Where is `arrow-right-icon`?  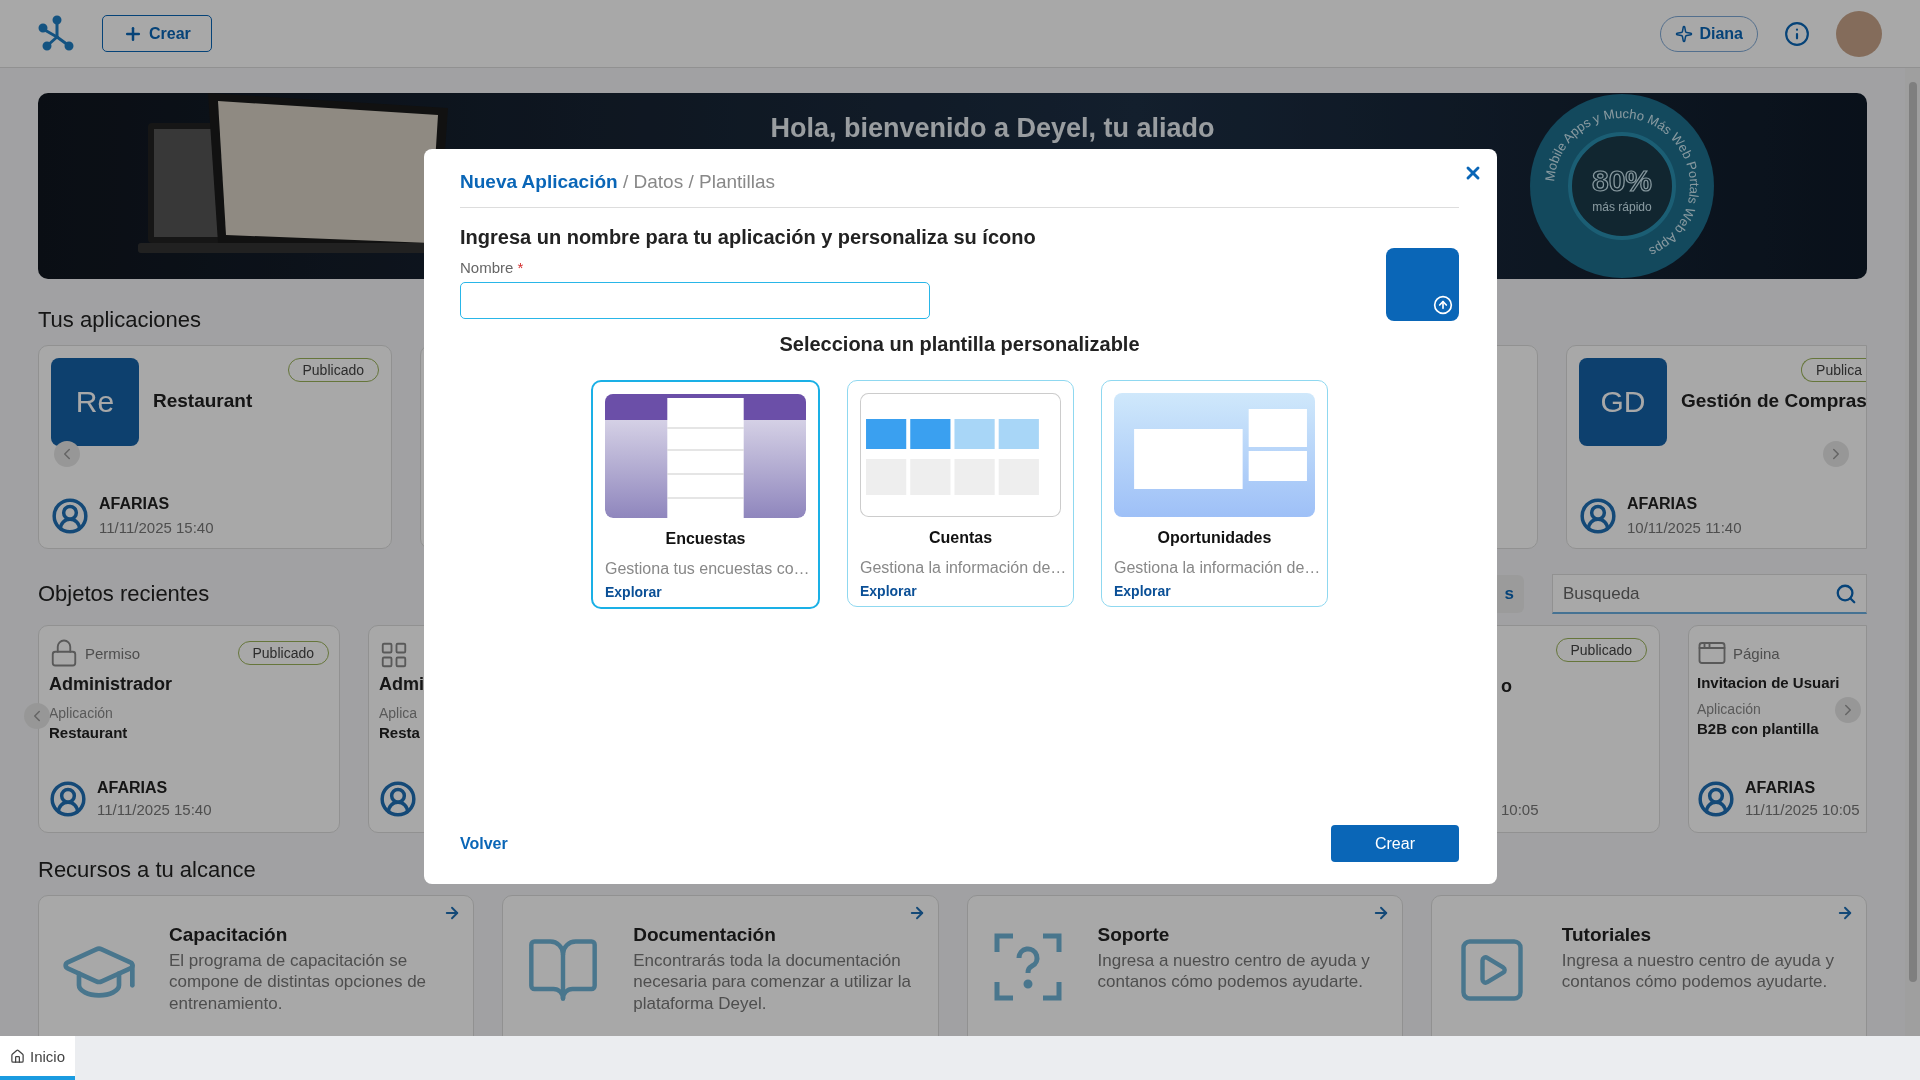
arrow-right-icon is located at coordinates (1845, 913).